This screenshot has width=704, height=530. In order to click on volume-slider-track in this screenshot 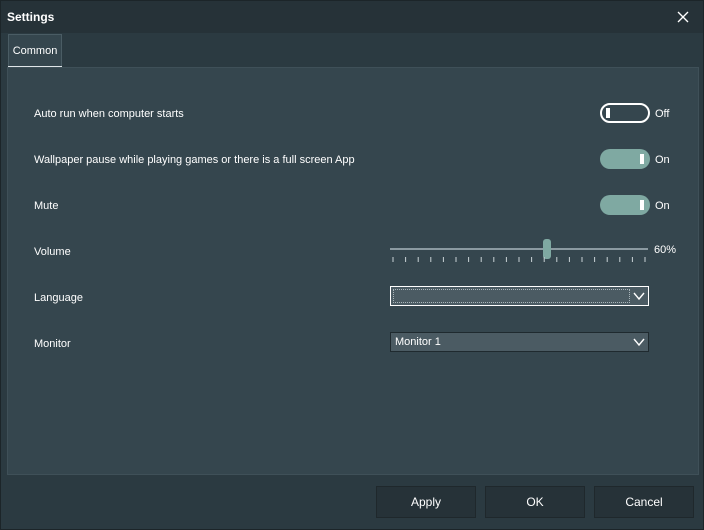, I will do `click(519, 249)`.